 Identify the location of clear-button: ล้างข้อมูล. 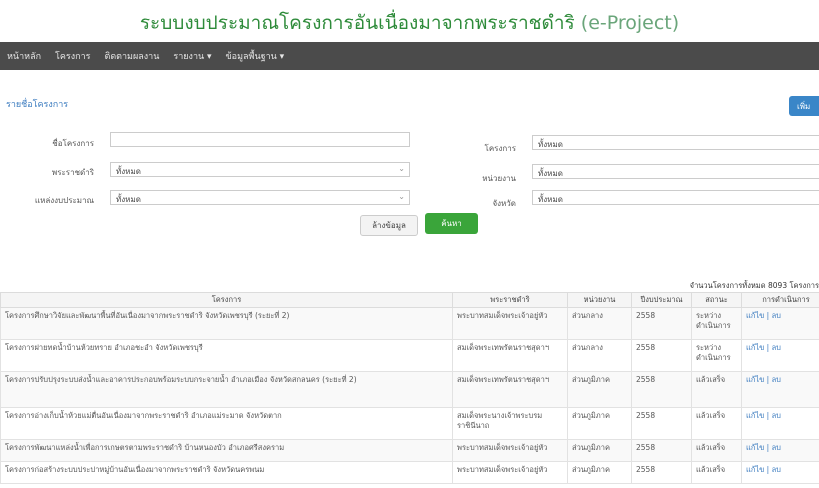
(389, 225).